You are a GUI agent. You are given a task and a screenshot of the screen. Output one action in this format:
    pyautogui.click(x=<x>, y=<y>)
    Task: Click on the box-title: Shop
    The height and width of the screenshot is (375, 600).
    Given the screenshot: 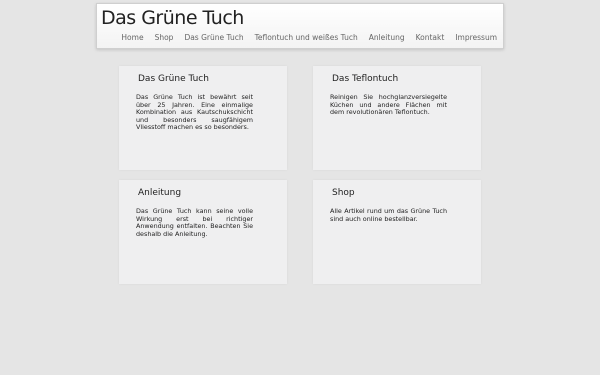 What is the action you would take?
    pyautogui.click(x=343, y=193)
    